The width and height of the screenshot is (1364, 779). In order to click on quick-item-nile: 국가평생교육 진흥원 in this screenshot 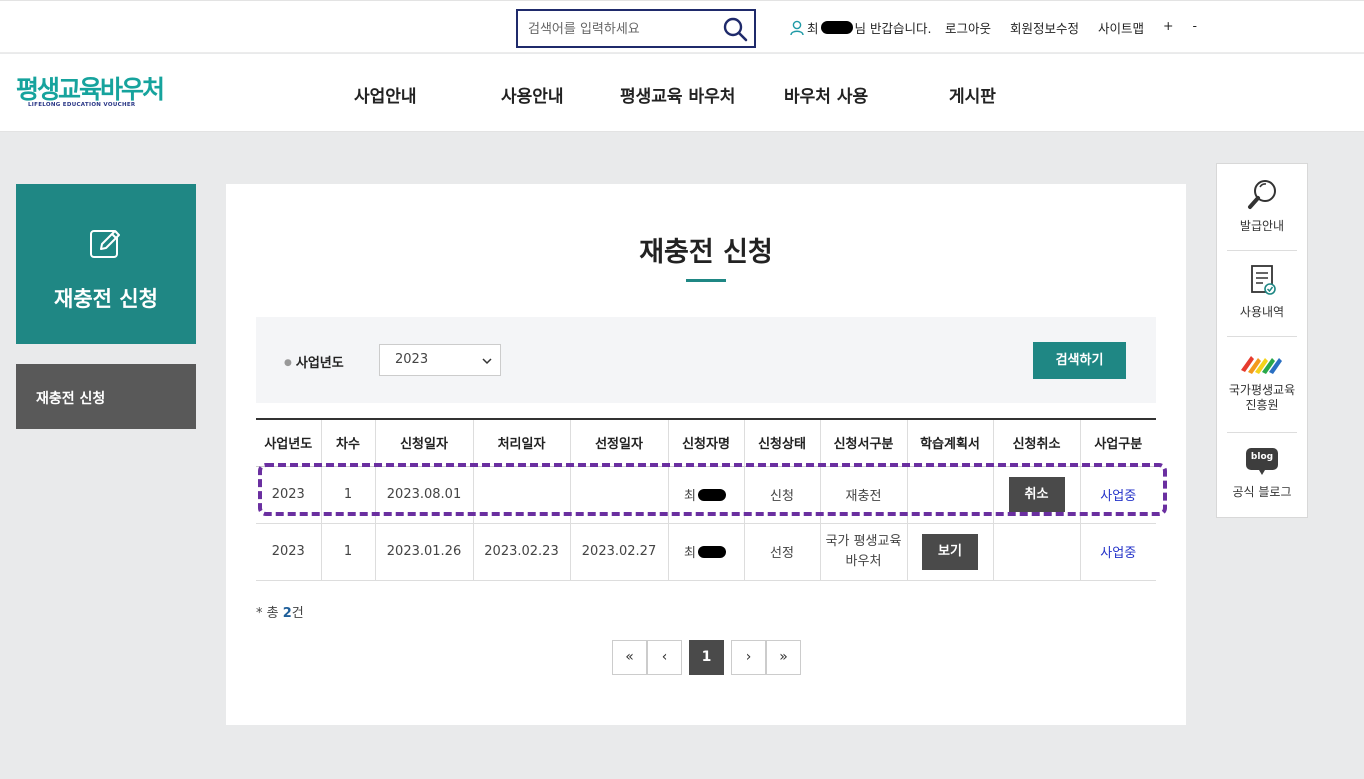, I will do `click(1262, 381)`.